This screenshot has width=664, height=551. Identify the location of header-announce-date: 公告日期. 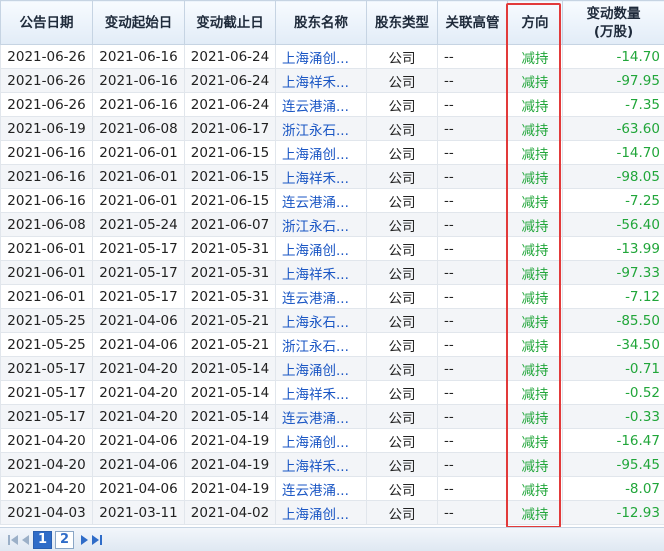
(46, 22).